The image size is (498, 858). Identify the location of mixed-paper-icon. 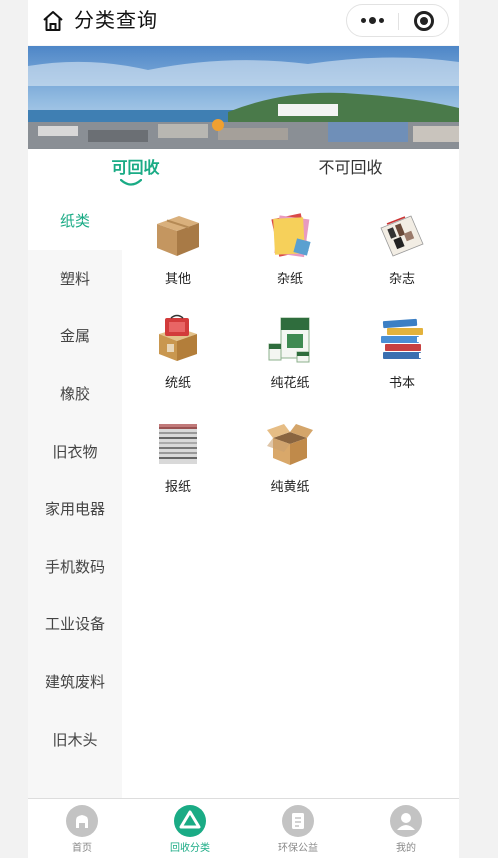
(291, 235).